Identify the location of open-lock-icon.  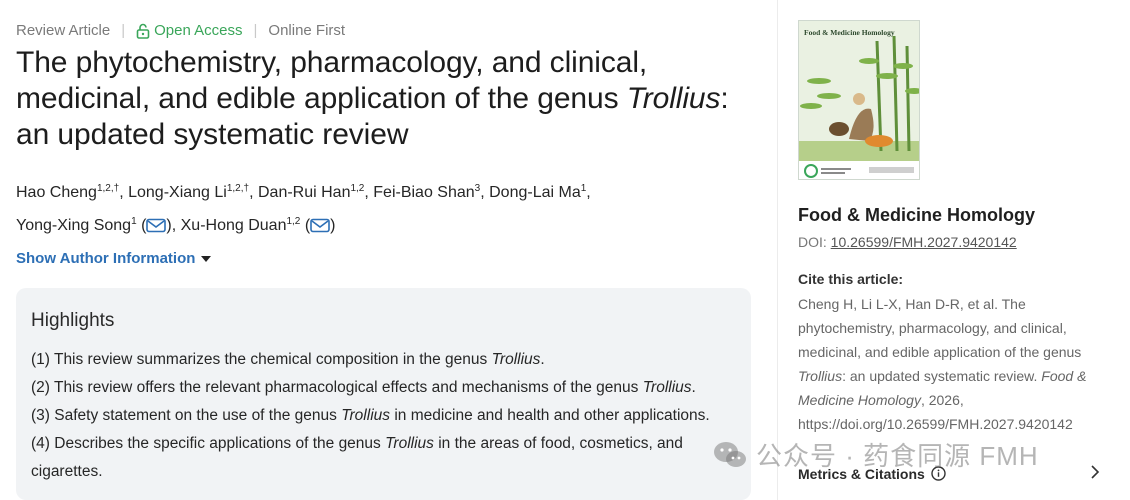
(143, 31).